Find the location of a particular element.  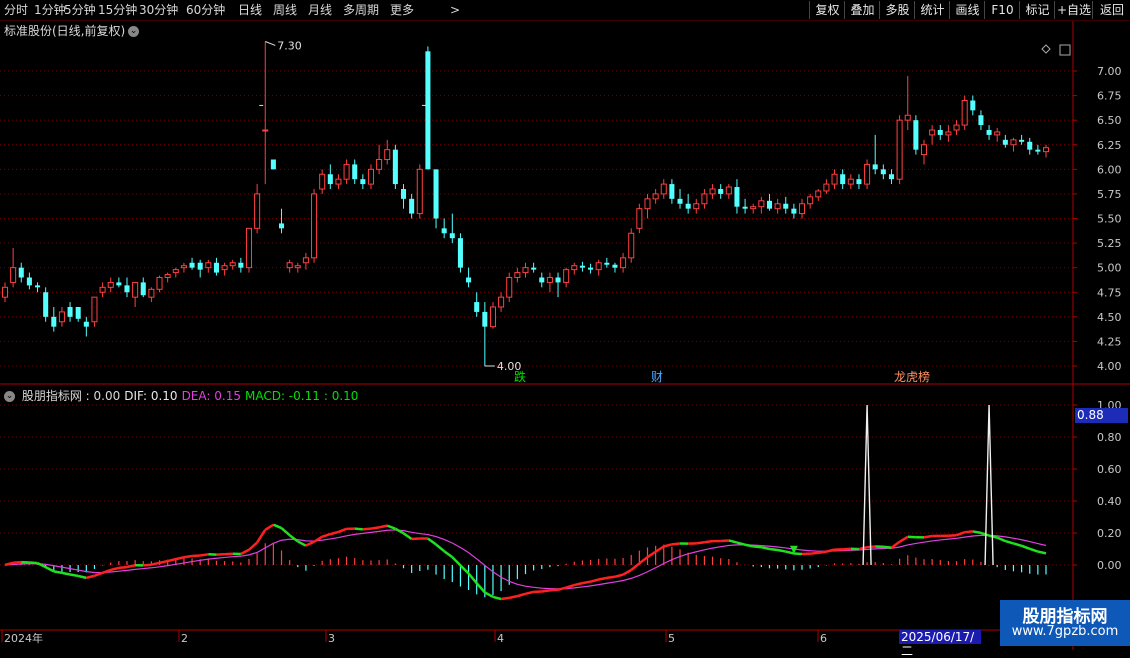

toolbar-button-0: 复权 is located at coordinates (827, 10).